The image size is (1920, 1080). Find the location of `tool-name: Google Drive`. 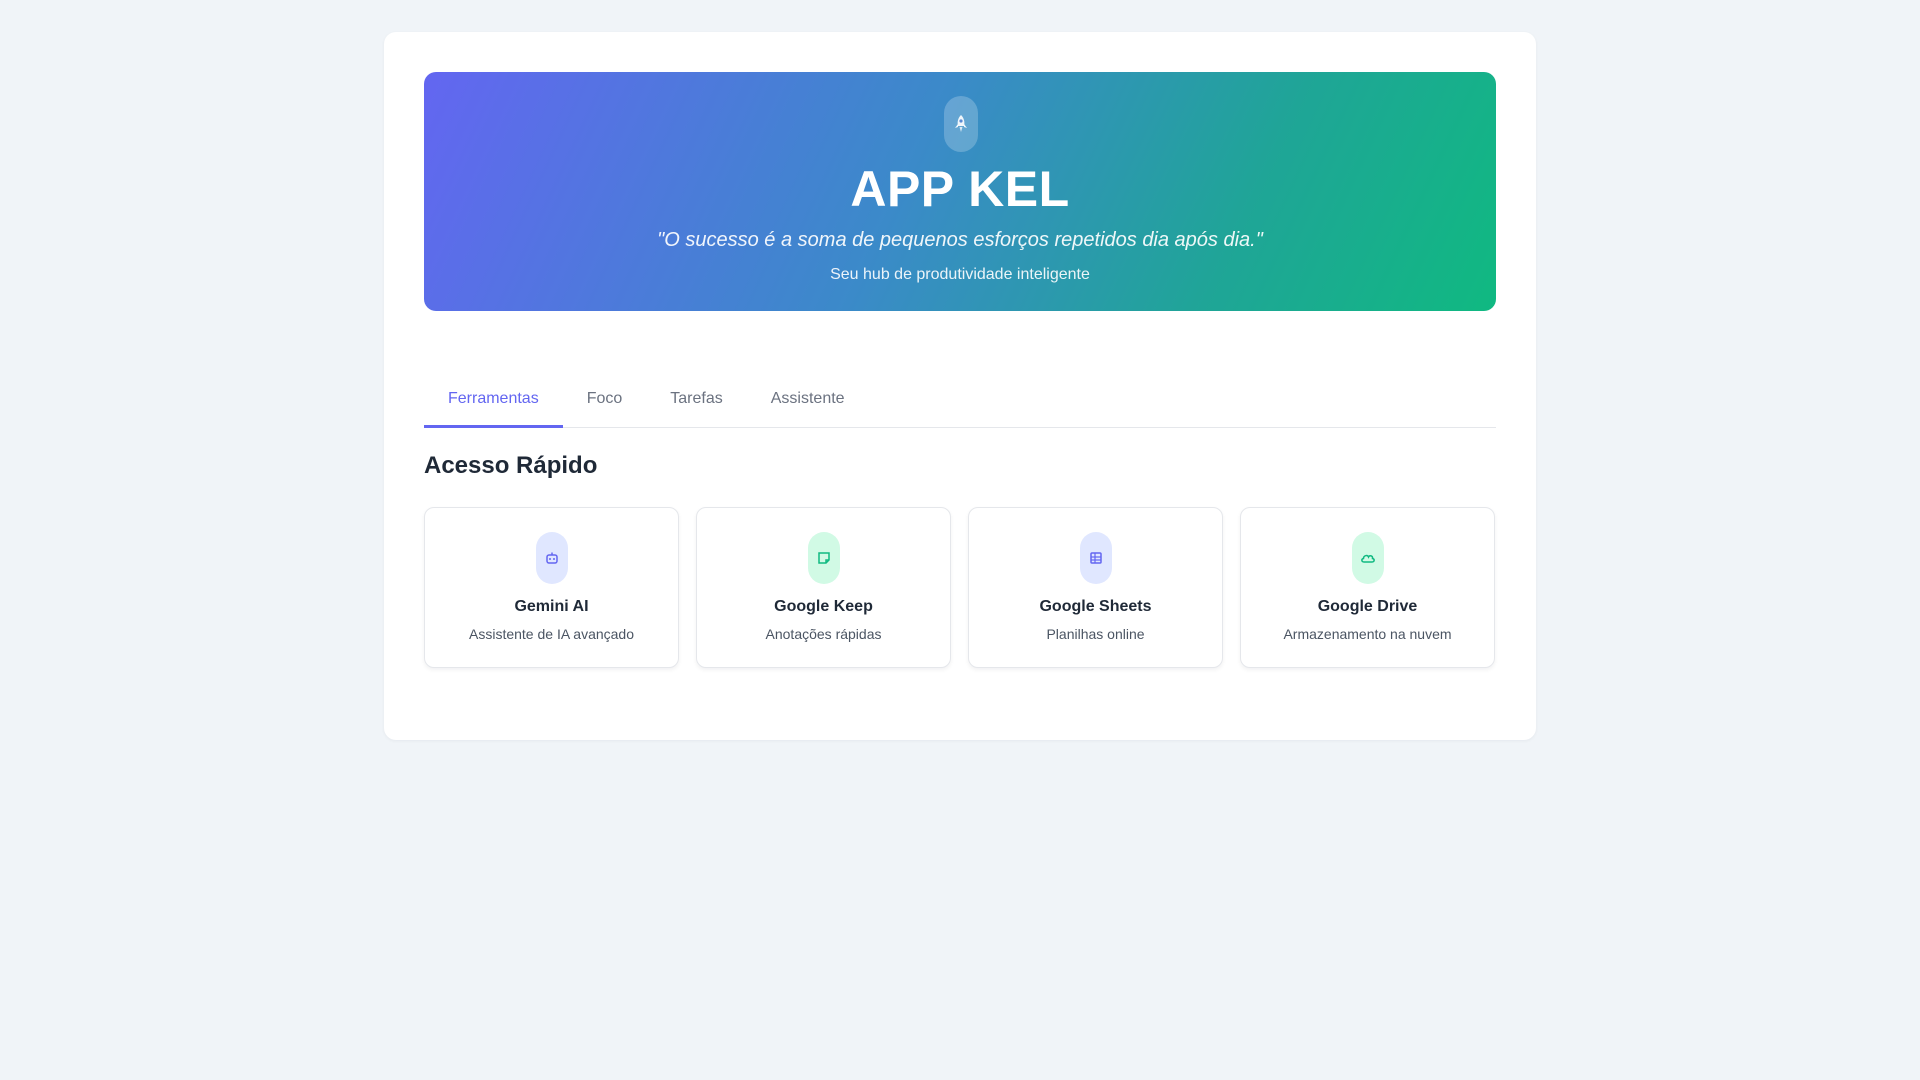

tool-name: Google Drive is located at coordinates (1367, 606).